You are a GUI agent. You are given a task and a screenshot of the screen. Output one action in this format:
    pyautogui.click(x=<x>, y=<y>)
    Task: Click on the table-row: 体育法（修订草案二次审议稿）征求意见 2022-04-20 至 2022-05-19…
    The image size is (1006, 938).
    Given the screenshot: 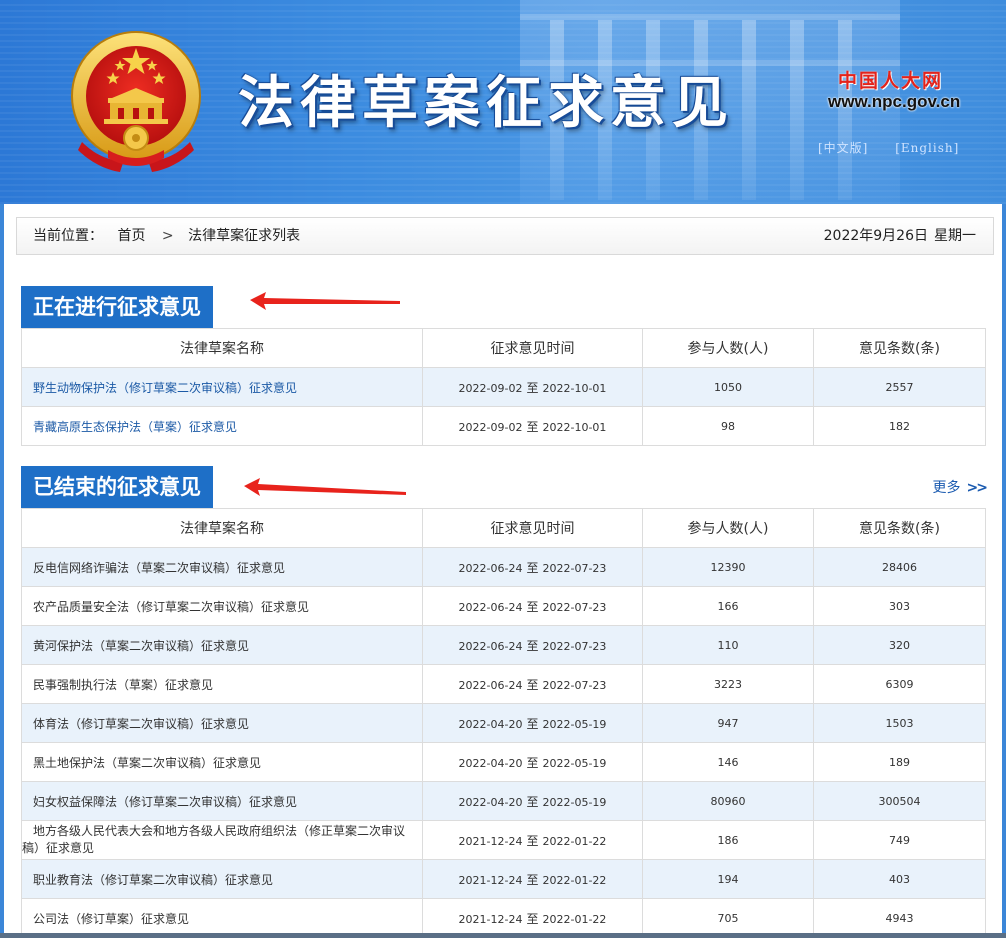 What is the action you would take?
    pyautogui.click(x=503, y=723)
    